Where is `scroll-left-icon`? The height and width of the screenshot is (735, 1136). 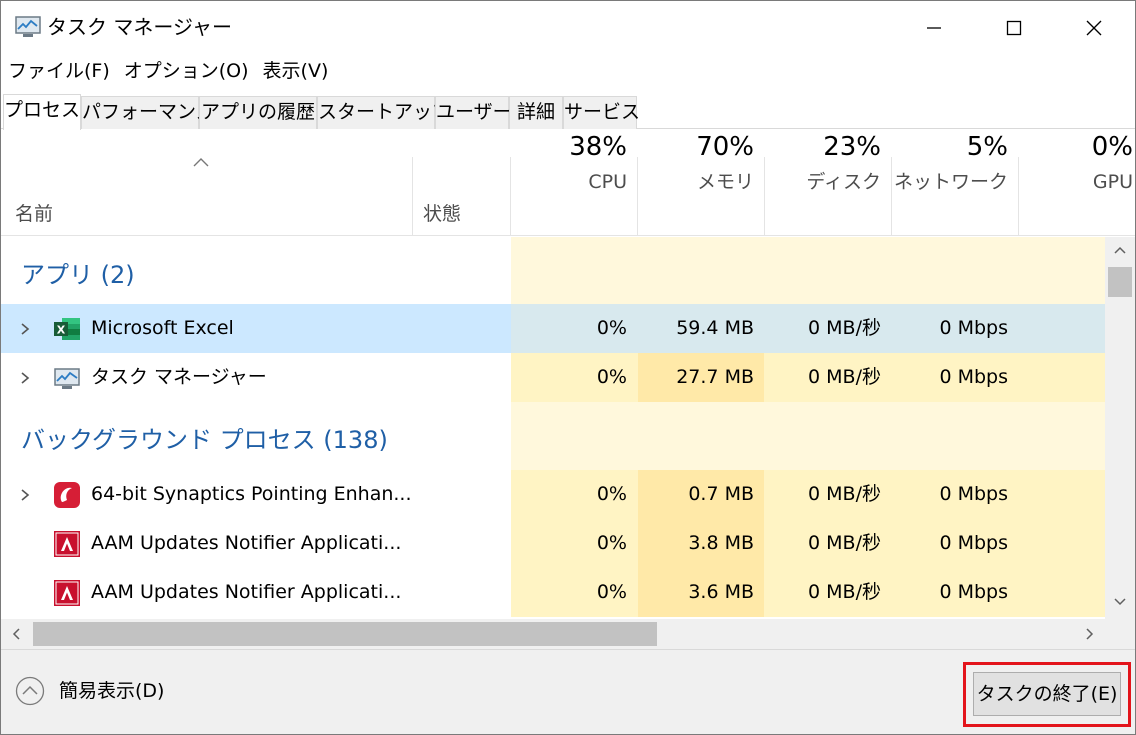
scroll-left-icon is located at coordinates (16, 634).